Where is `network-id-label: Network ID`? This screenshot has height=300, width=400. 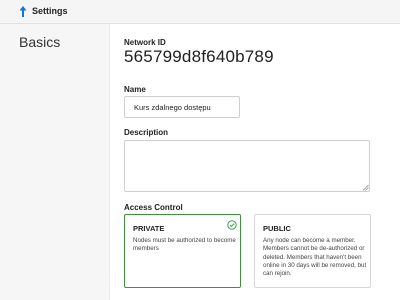
network-id-label: Network ID is located at coordinates (145, 42).